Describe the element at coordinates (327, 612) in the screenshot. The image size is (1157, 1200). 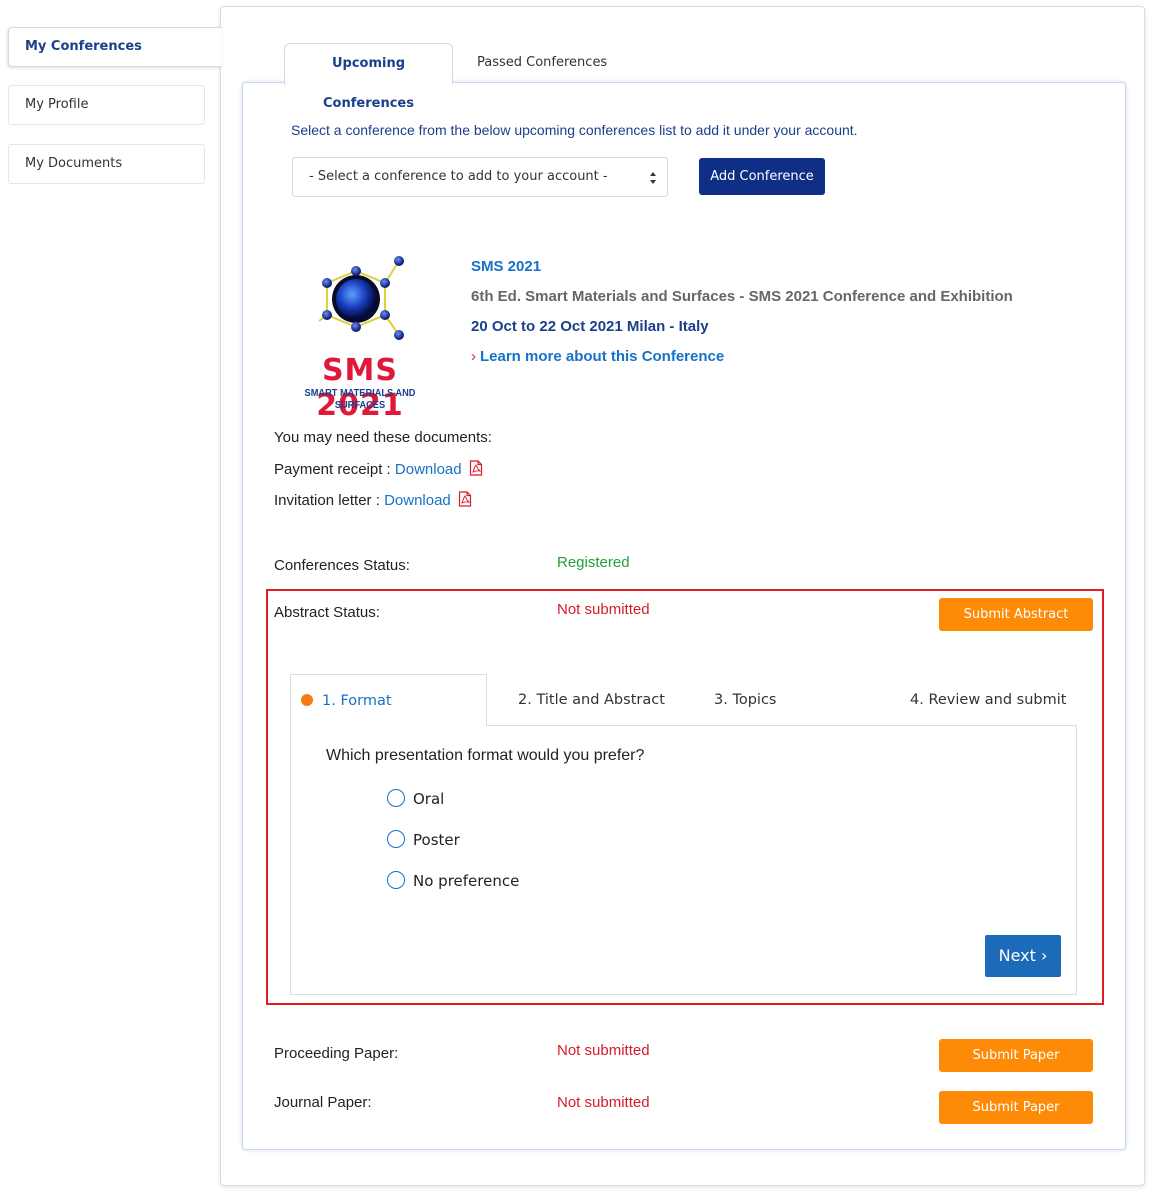
I see `abstract-status-label: Abstract Status:` at that location.